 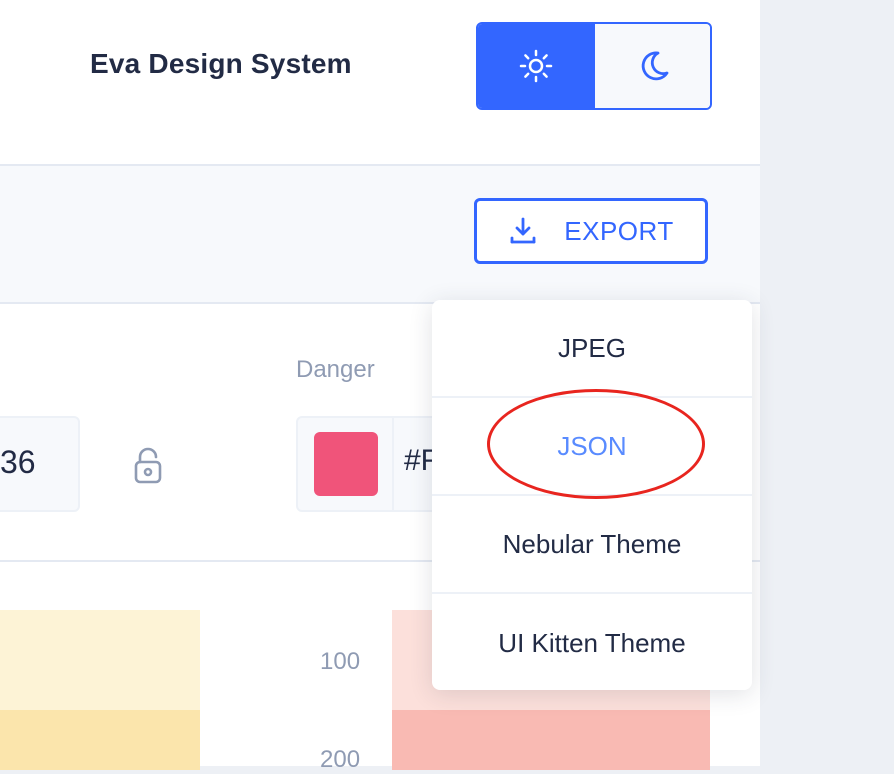 What do you see at coordinates (393, 464) in the screenshot?
I see `divider` at bounding box center [393, 464].